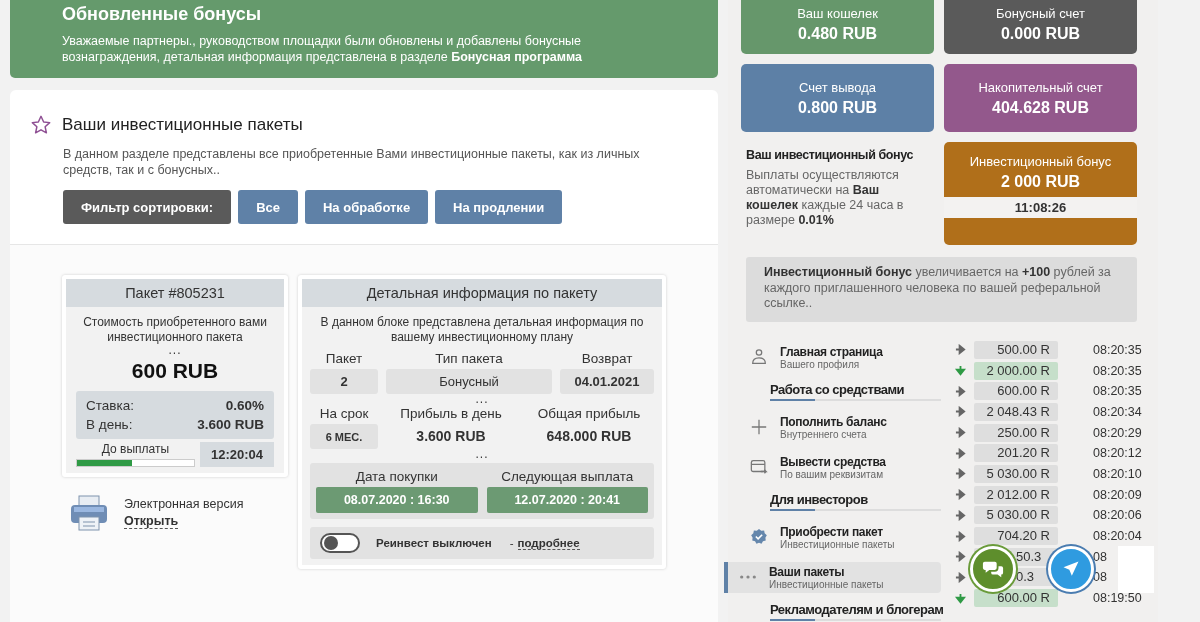  I want to click on star-icon, so click(41, 125).